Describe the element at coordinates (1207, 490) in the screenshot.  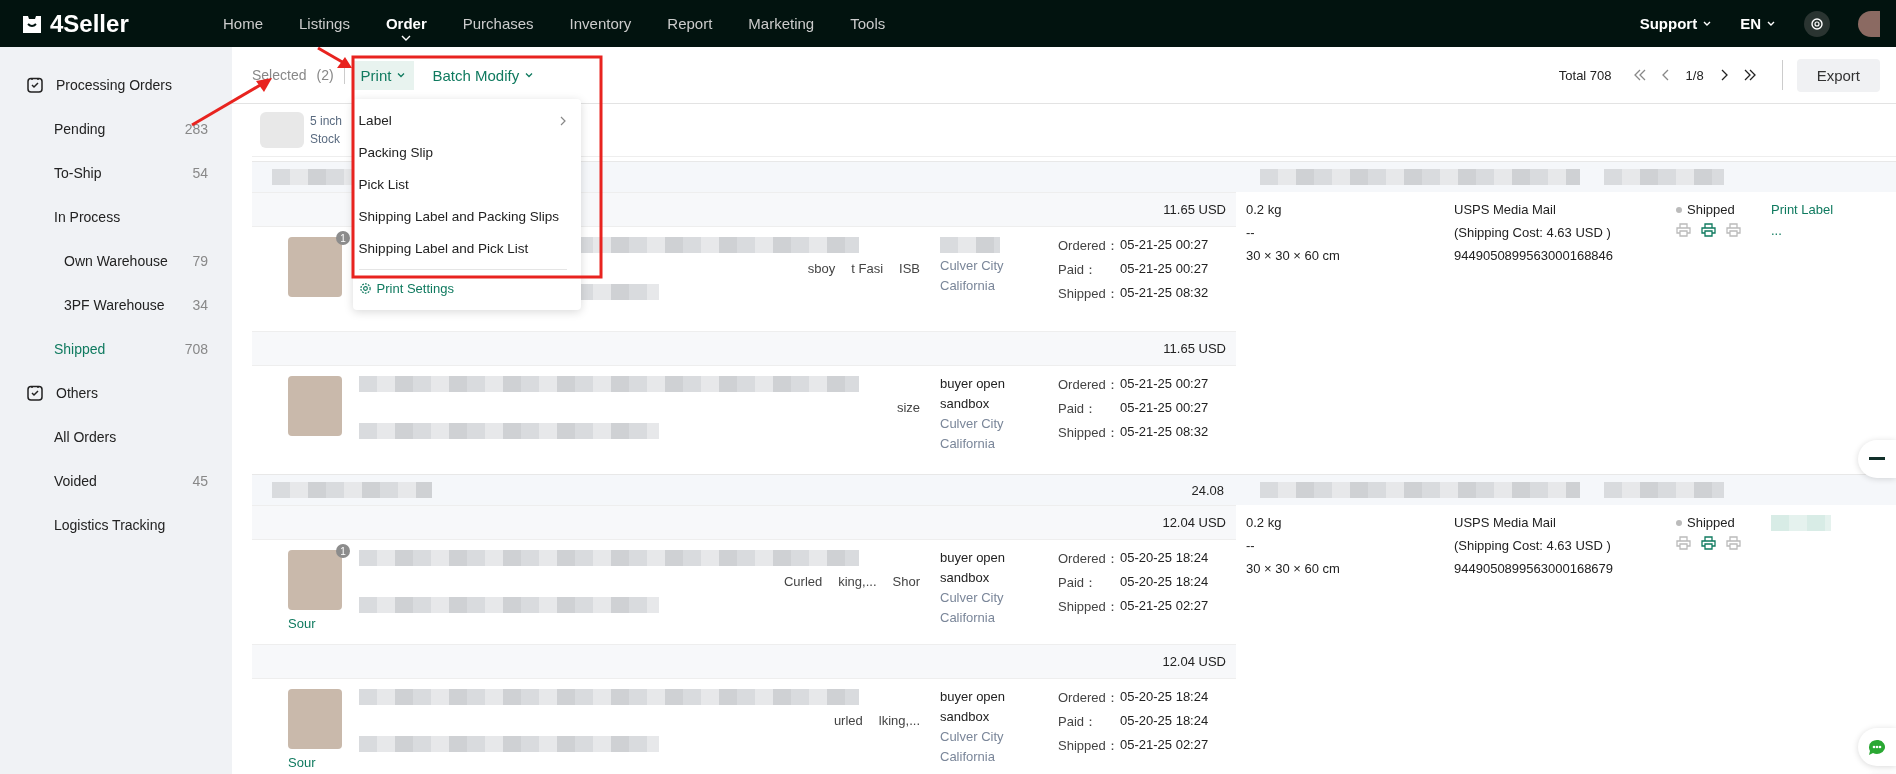
I see `order-total: 24.08` at that location.